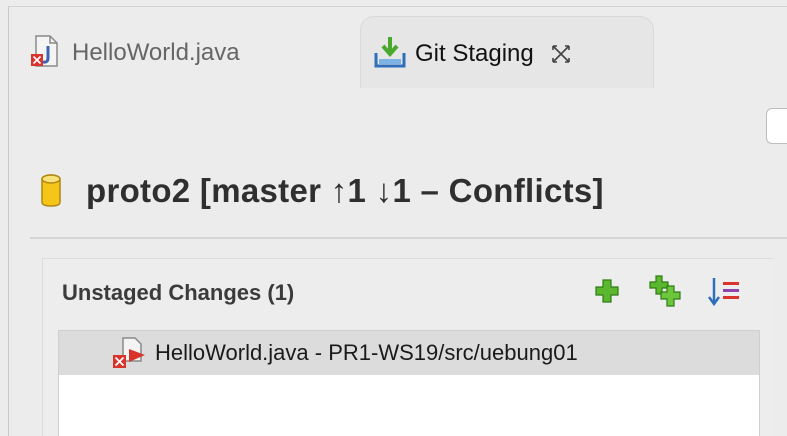  What do you see at coordinates (366, 352) in the screenshot?
I see `list-item-label: HelloWorld.java - PR1-WS19/src/uebung01` at bounding box center [366, 352].